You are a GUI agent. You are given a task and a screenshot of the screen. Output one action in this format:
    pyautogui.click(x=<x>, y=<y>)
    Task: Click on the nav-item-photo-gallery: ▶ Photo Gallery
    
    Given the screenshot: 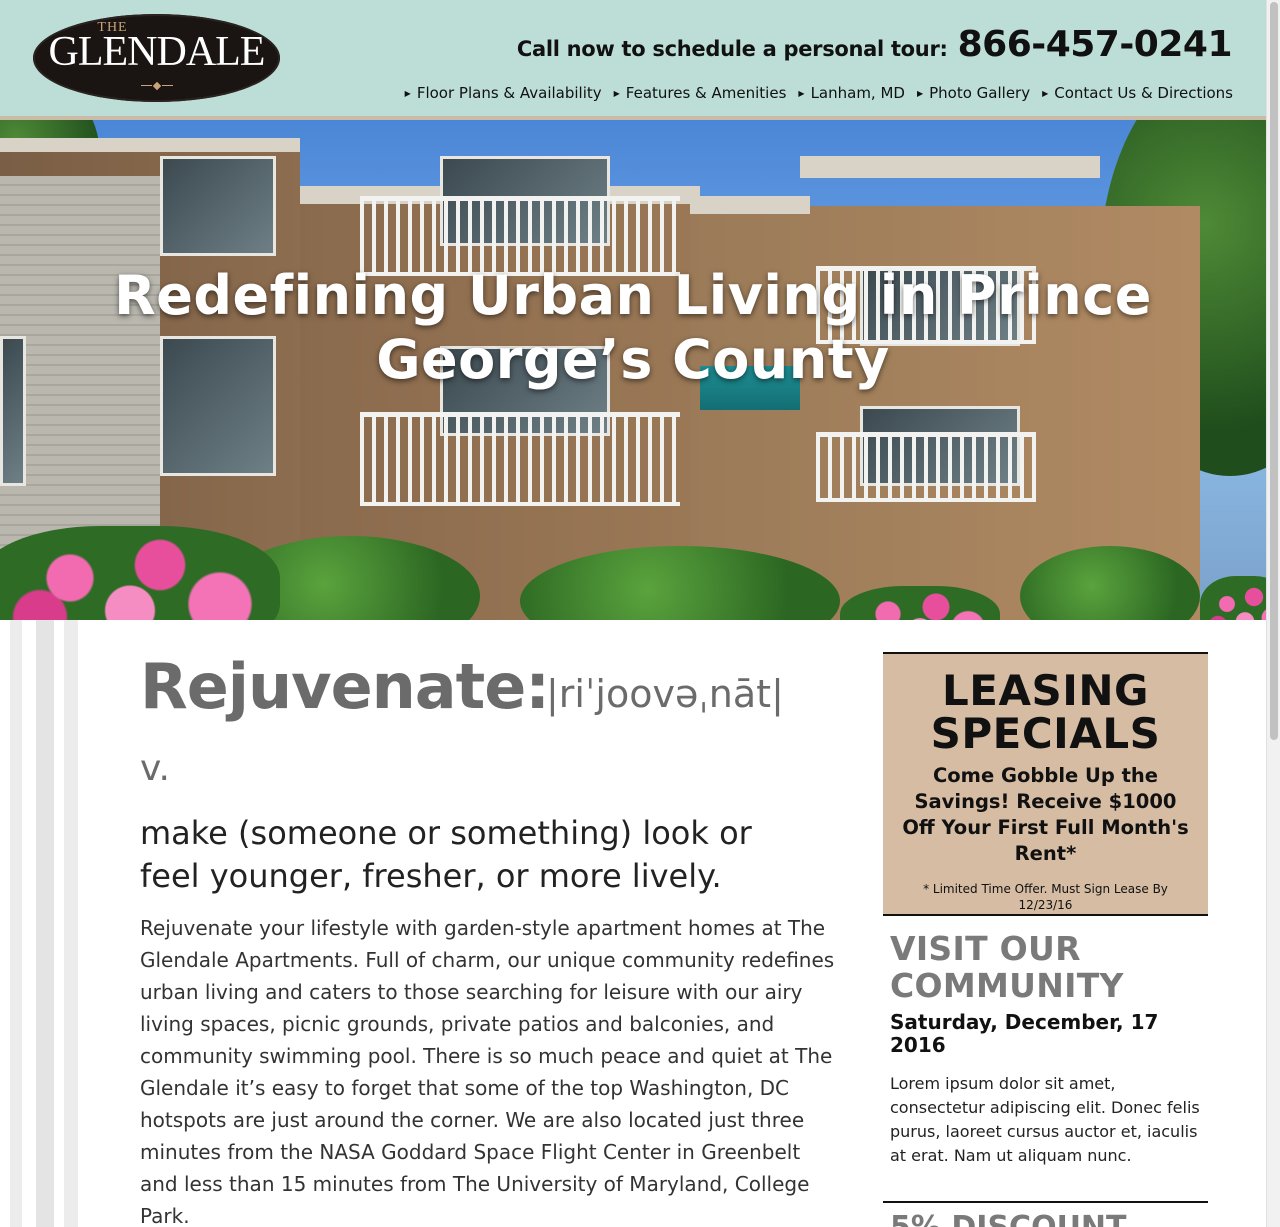 What is the action you would take?
    pyautogui.click(x=973, y=93)
    